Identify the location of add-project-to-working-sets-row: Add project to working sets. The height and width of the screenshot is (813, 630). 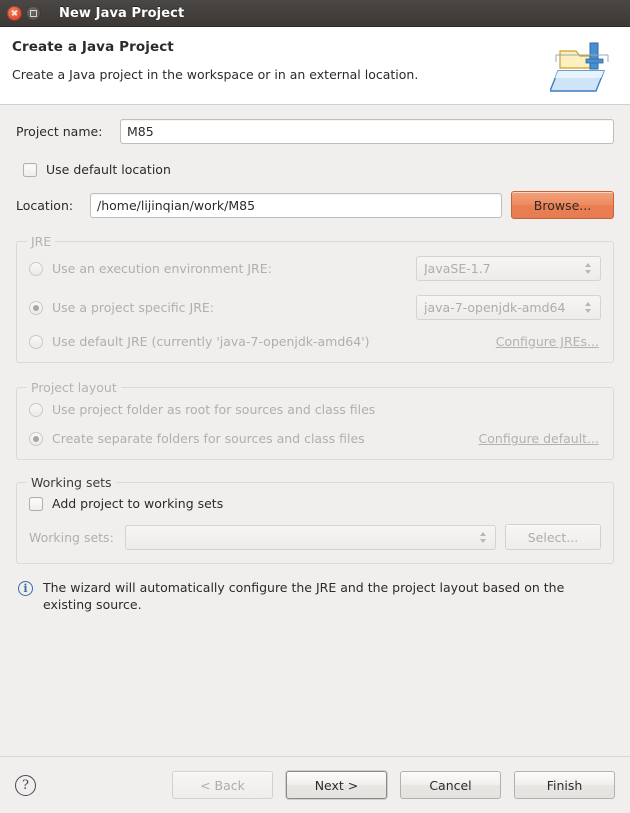
(315, 503).